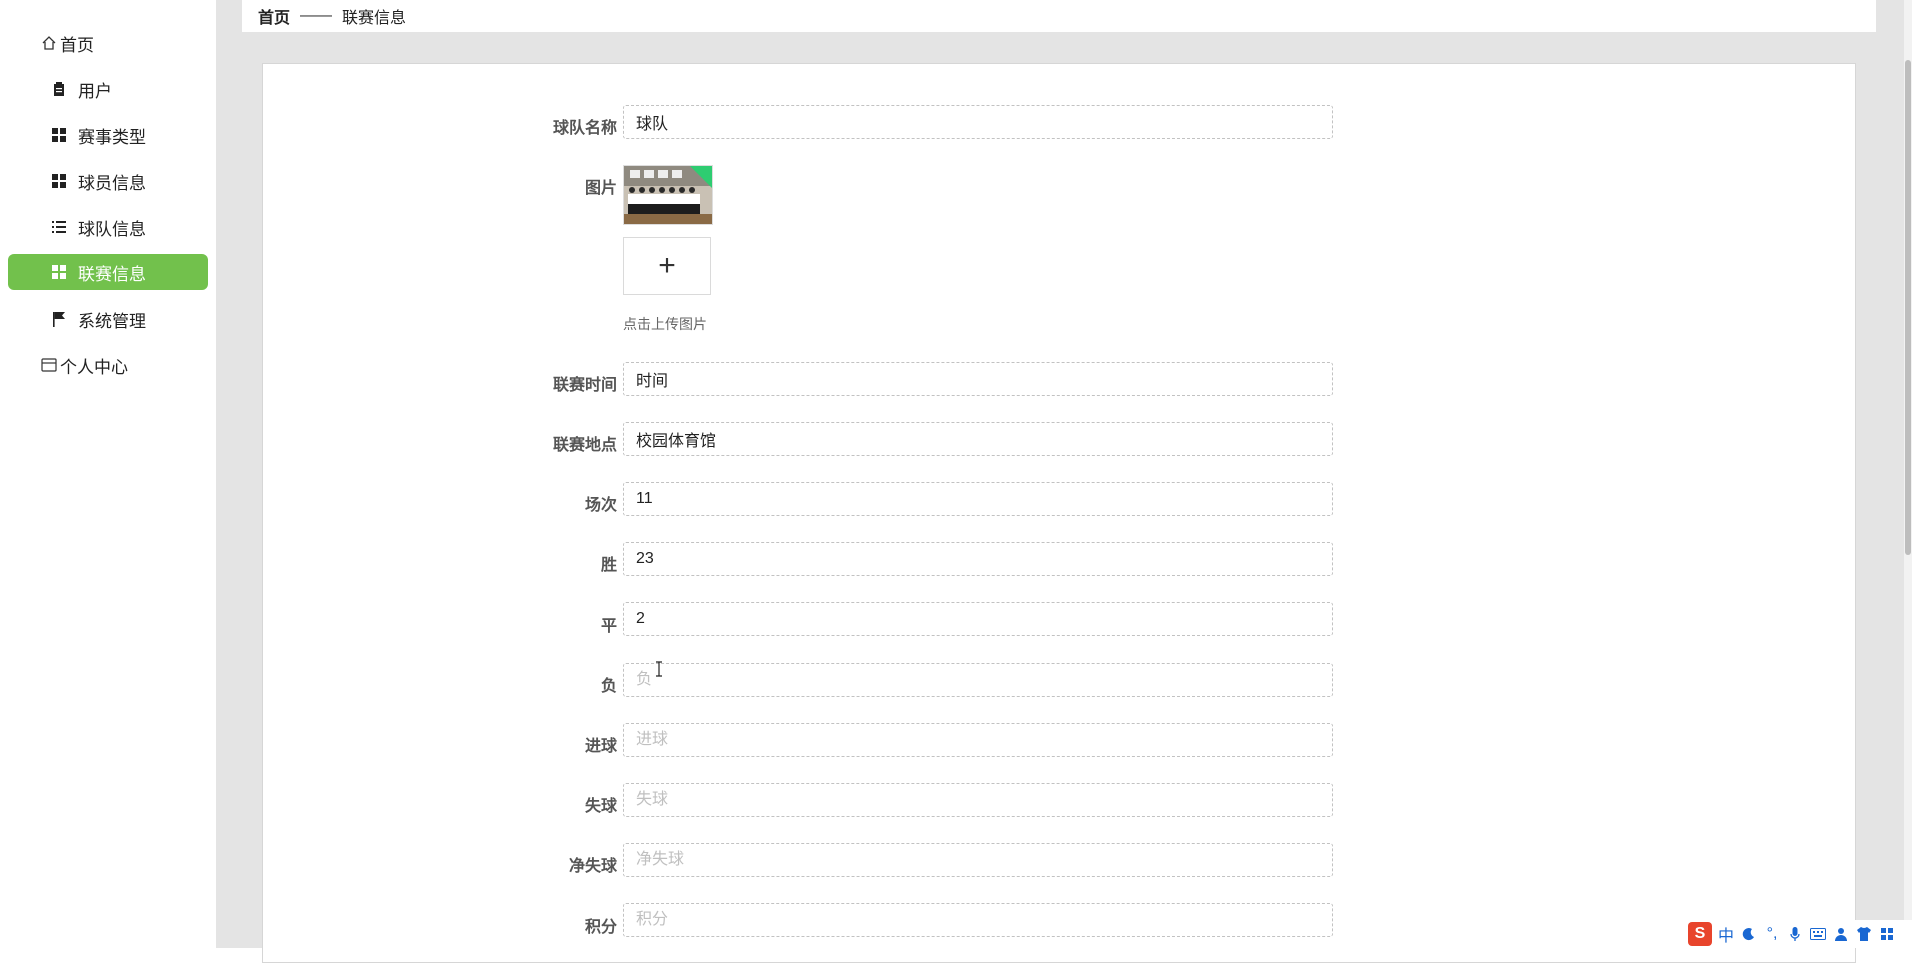 The image size is (1912, 963). Describe the element at coordinates (108, 43) in the screenshot. I see `sidebar-item-home: 首页` at that location.